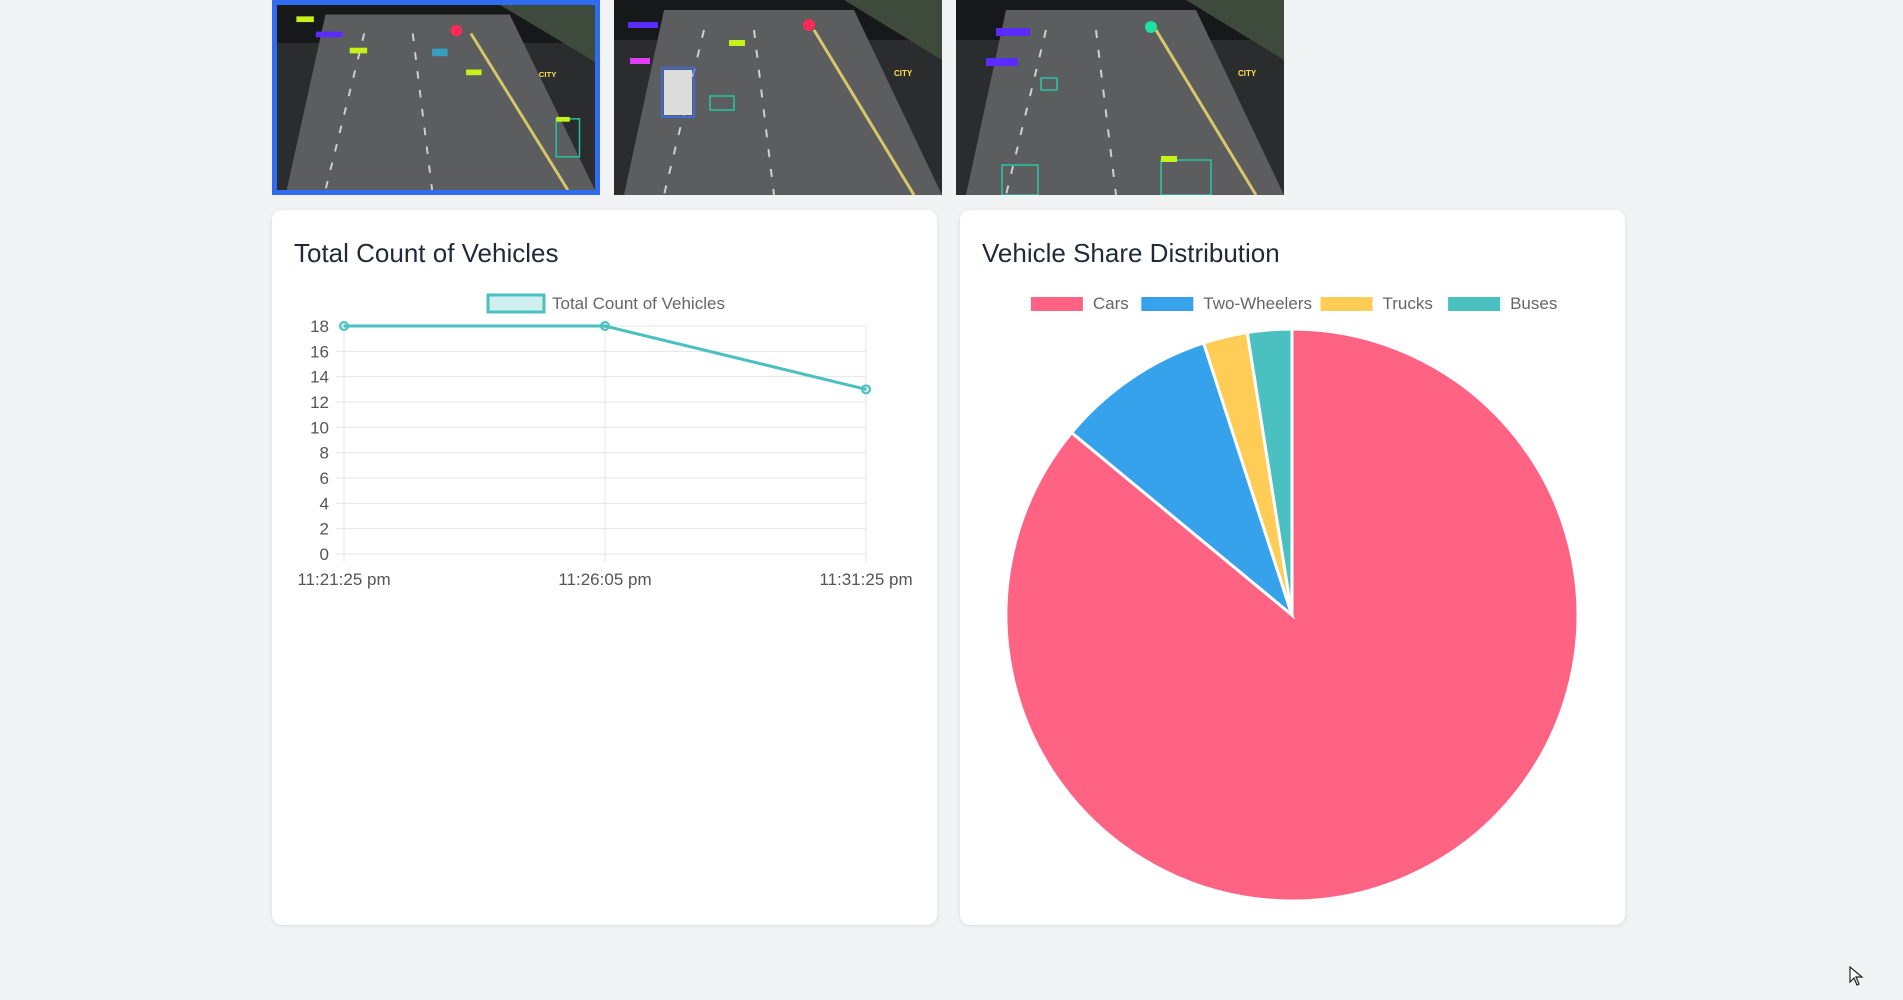  Describe the element at coordinates (319, 351) in the screenshot. I see `y-tick-label: 16` at that location.